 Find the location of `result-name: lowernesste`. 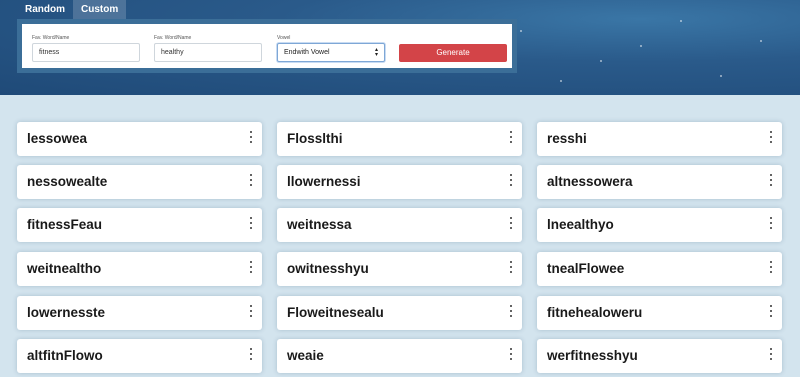

result-name: lowernesste is located at coordinates (66, 312).